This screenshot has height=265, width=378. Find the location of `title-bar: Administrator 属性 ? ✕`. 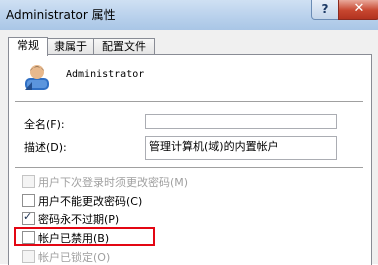

title-bar: Administrator 属性 ? ✕ is located at coordinates (189, 15).